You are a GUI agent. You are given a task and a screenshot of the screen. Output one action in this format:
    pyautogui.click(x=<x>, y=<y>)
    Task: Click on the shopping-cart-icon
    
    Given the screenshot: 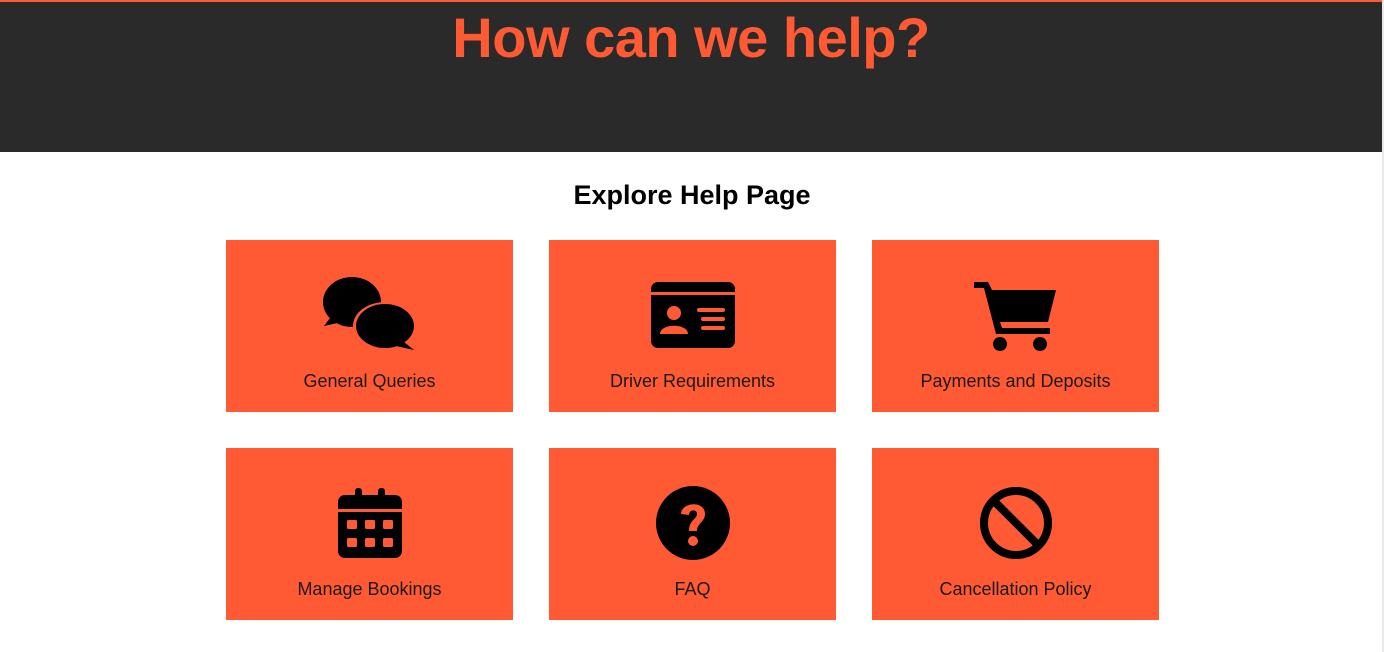 What is the action you would take?
    pyautogui.click(x=1016, y=315)
    